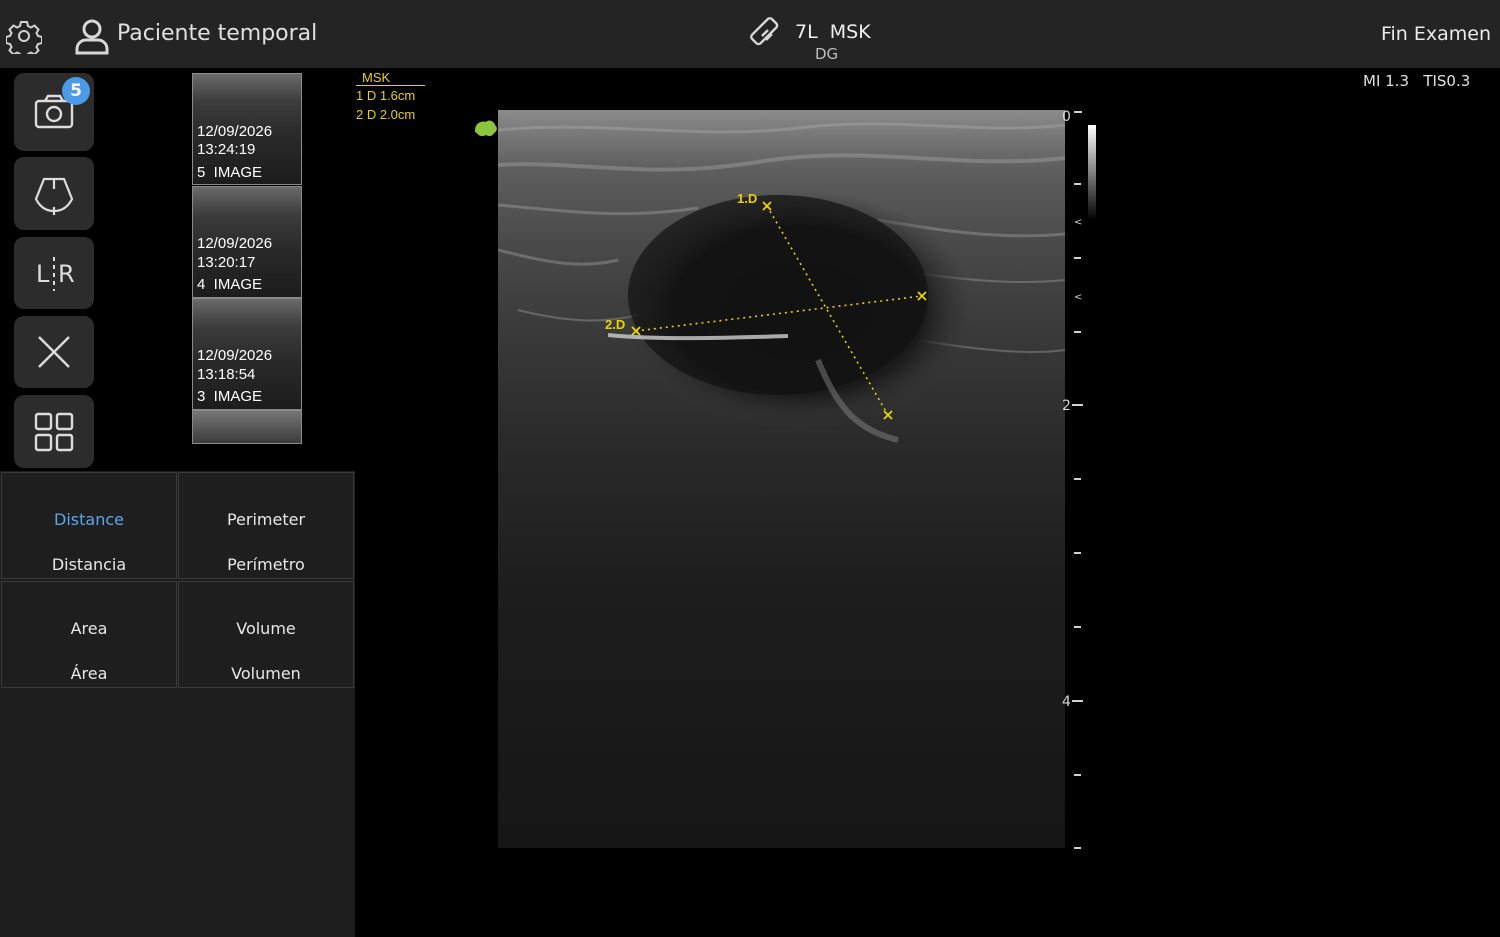 Image resolution: width=1500 pixels, height=937 pixels. Describe the element at coordinates (833, 32) in the screenshot. I see `probe-label: 7L MSK` at that location.